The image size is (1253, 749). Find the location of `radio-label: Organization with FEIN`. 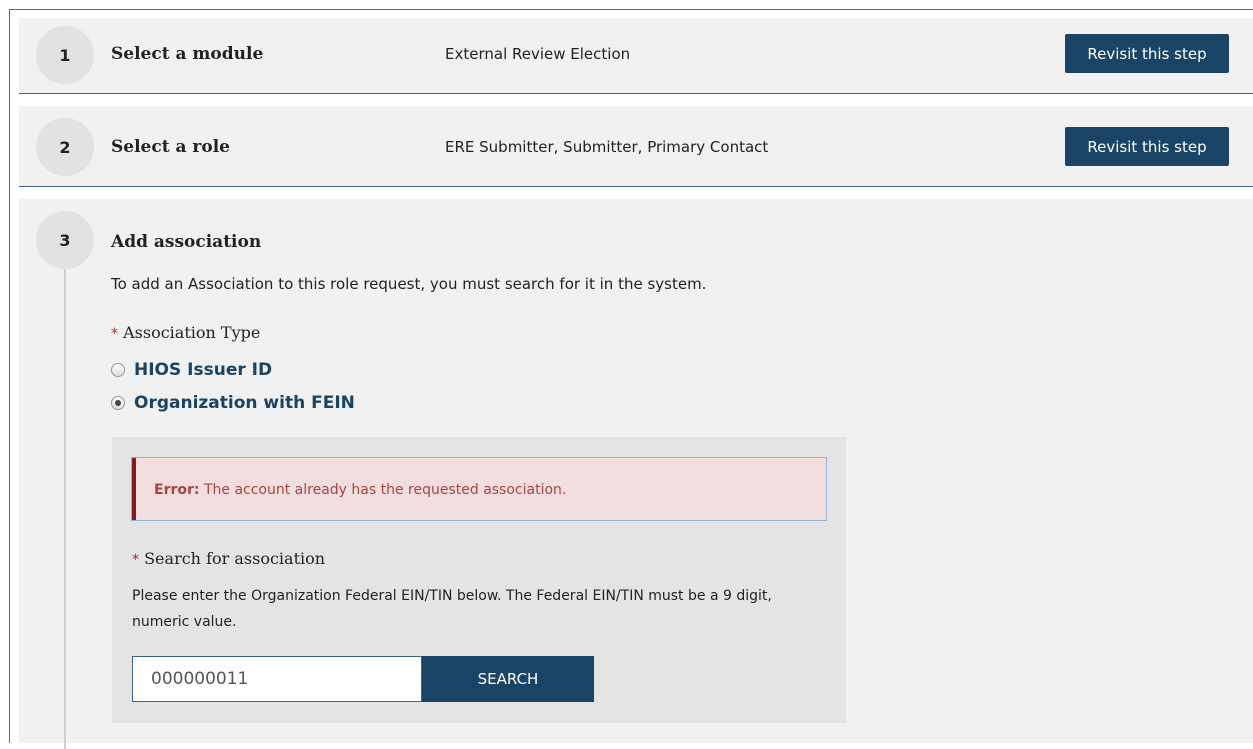

radio-label: Organization with FEIN is located at coordinates (244, 403).